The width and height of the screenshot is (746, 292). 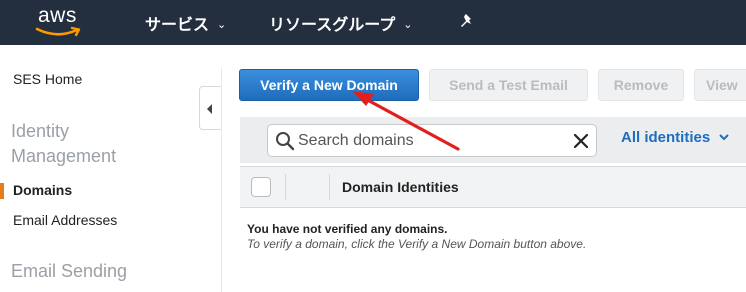 I want to click on sidebar-item-email-addresses: Email Addresses, so click(x=65, y=220).